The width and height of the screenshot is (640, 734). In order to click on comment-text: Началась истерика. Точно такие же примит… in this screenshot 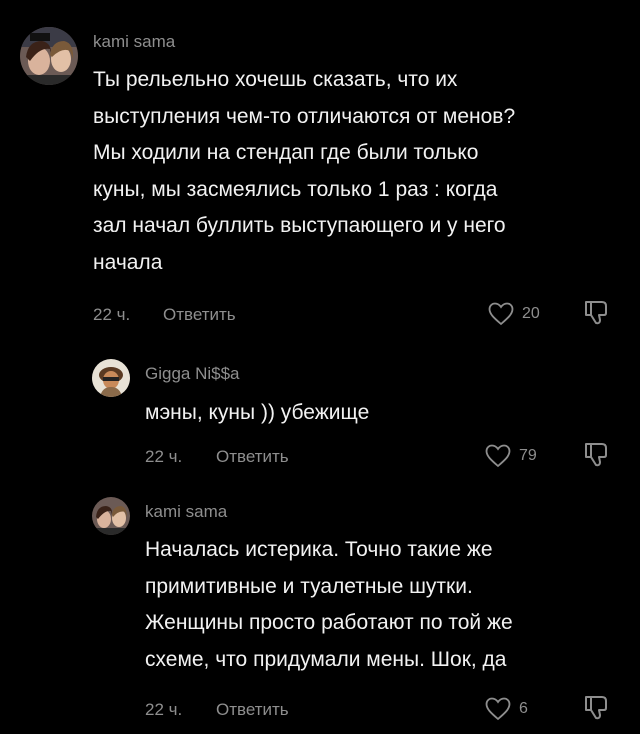, I will do `click(329, 604)`.